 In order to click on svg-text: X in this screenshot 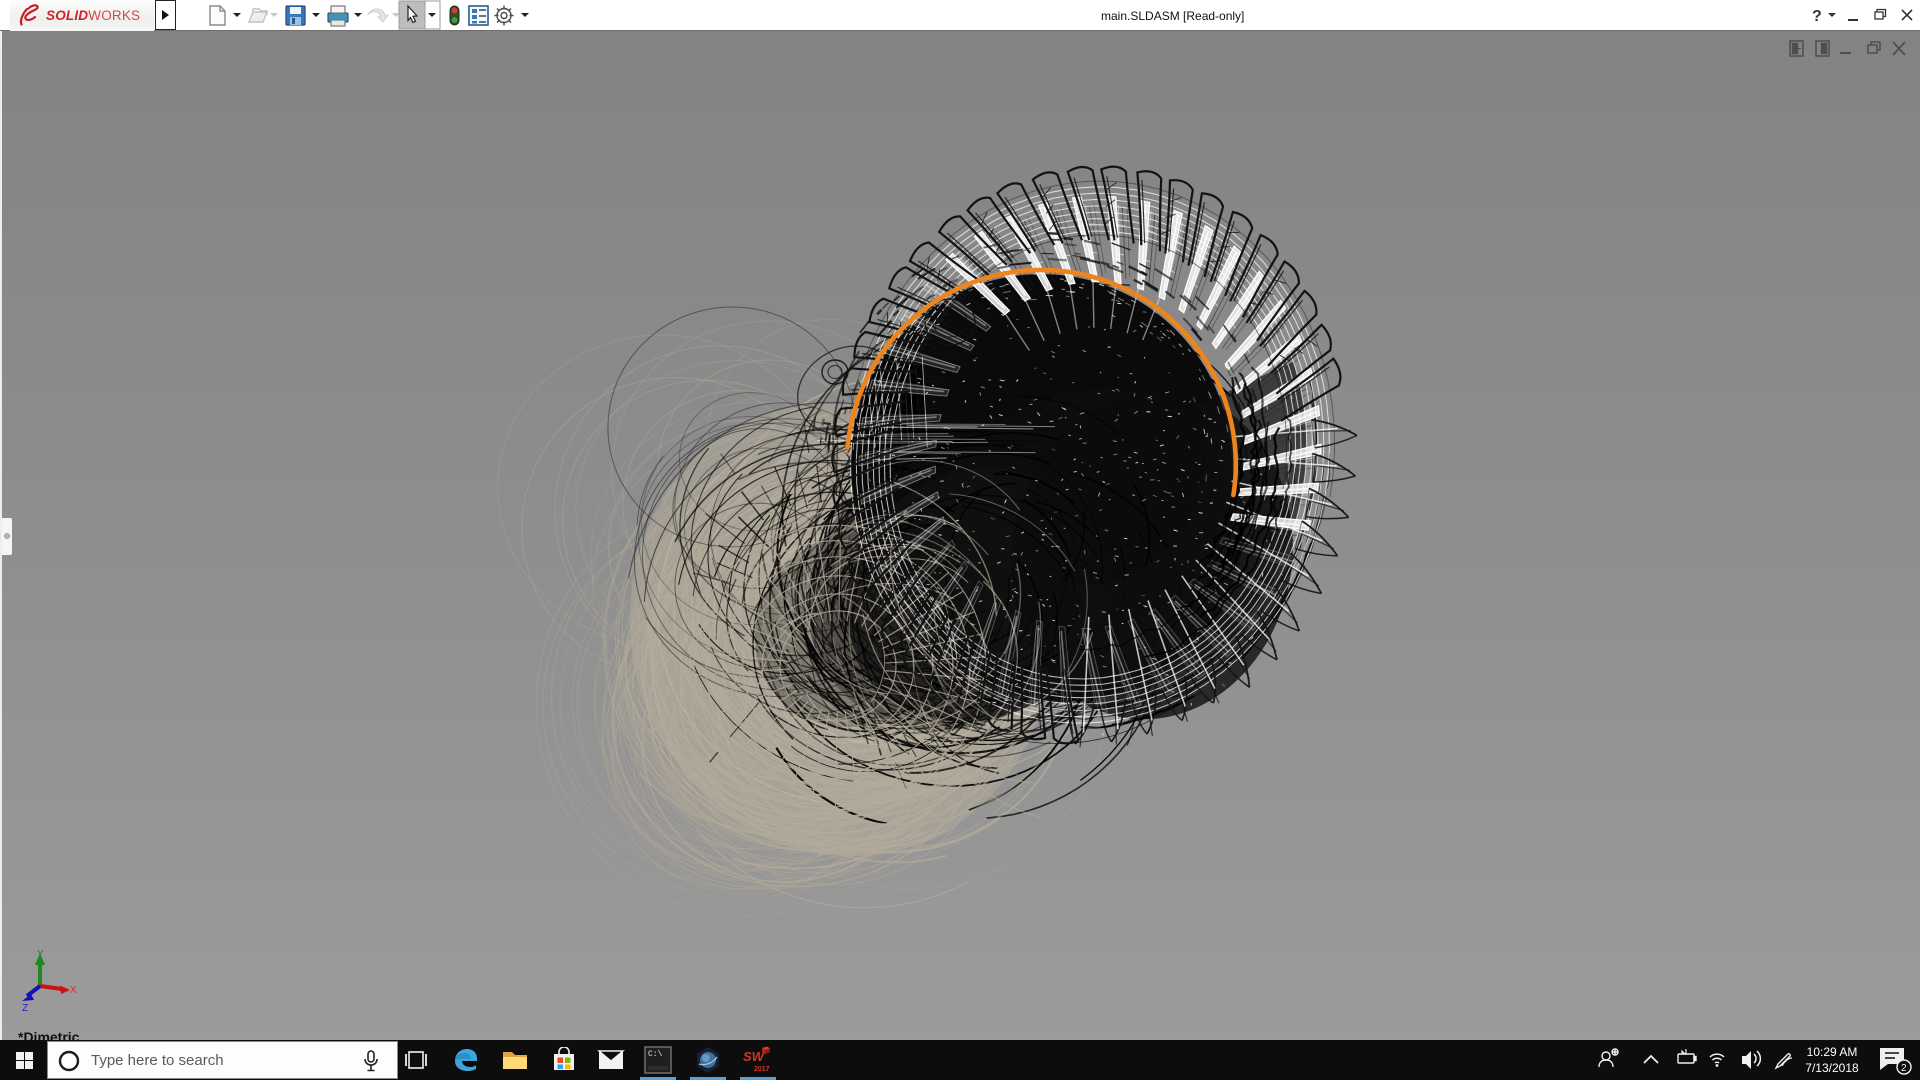, I will do `click(73, 990)`.